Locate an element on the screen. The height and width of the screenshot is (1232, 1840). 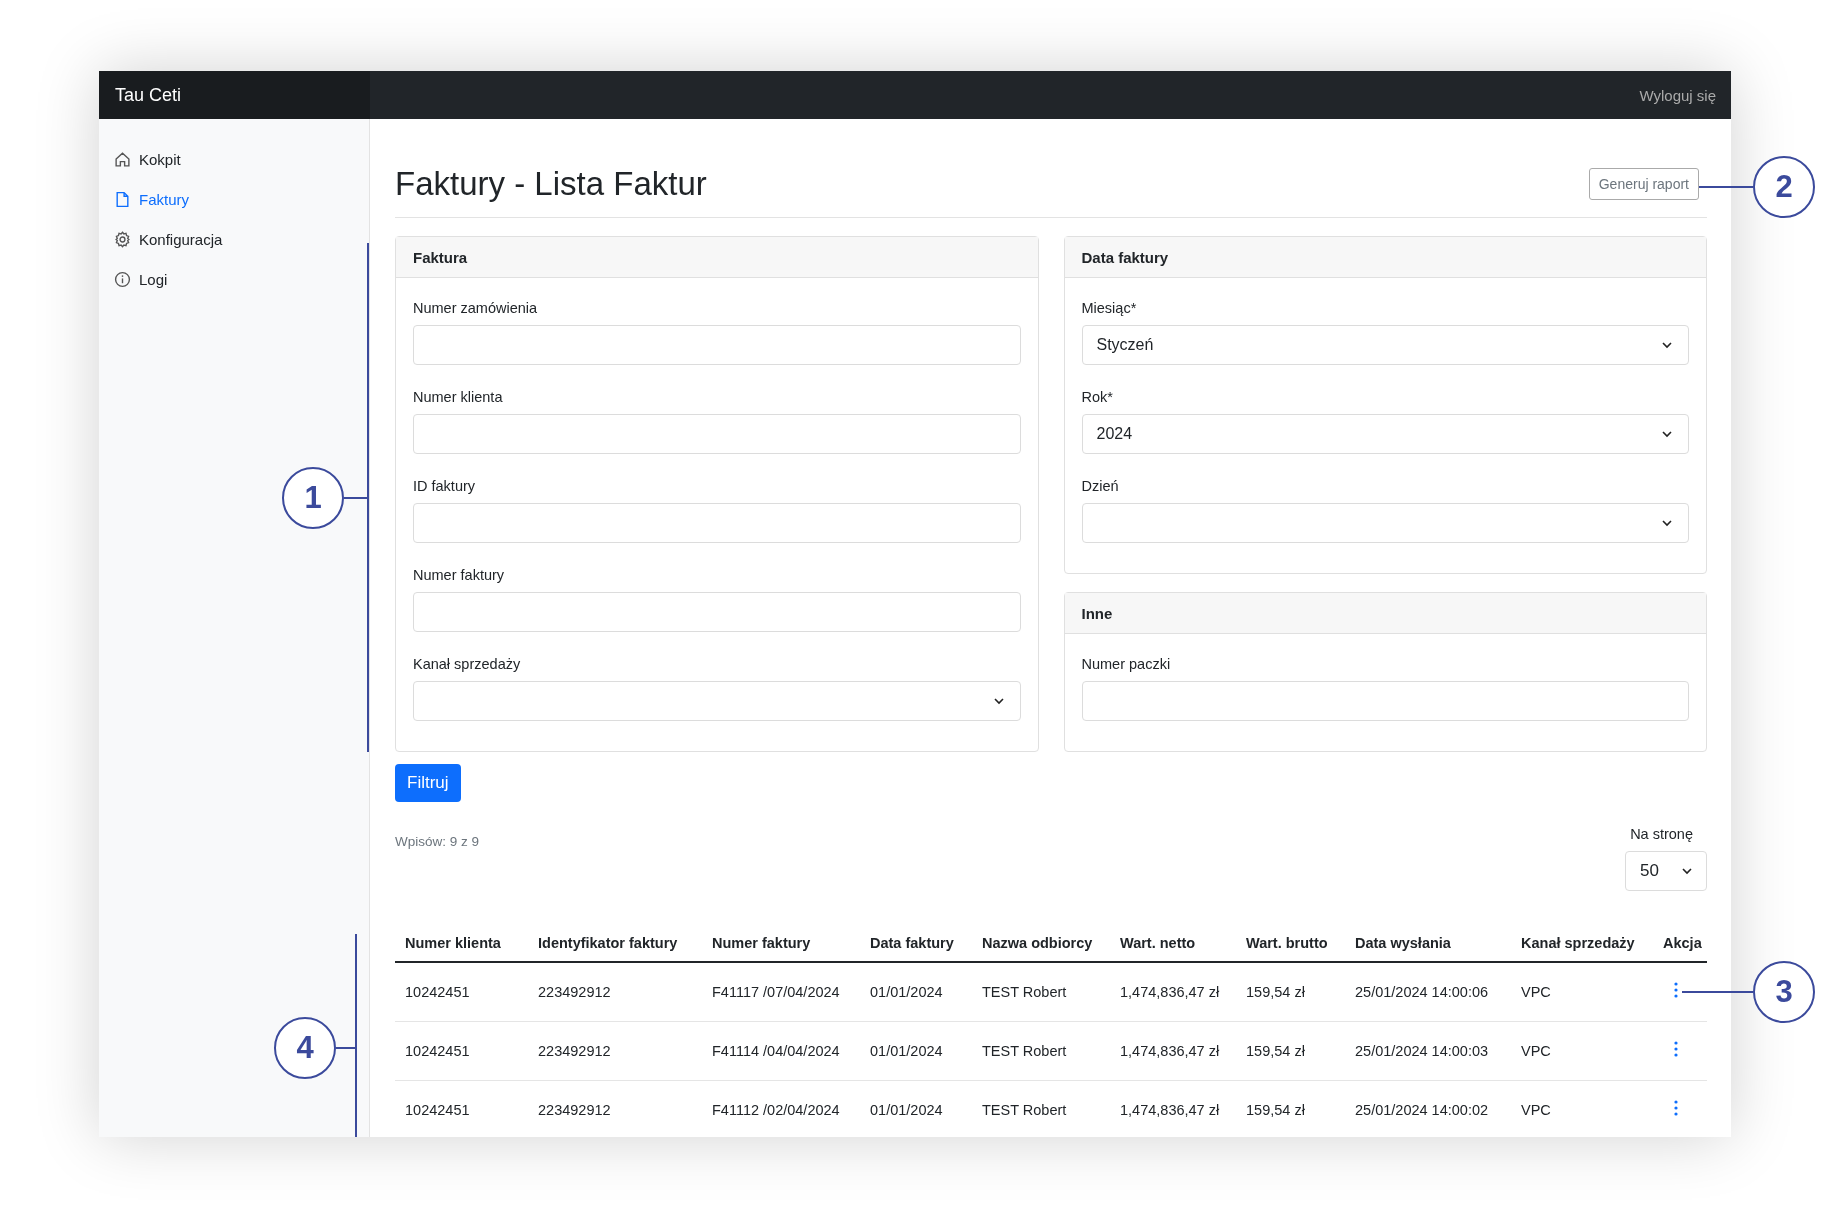
field-label: Rok* is located at coordinates (1097, 397).